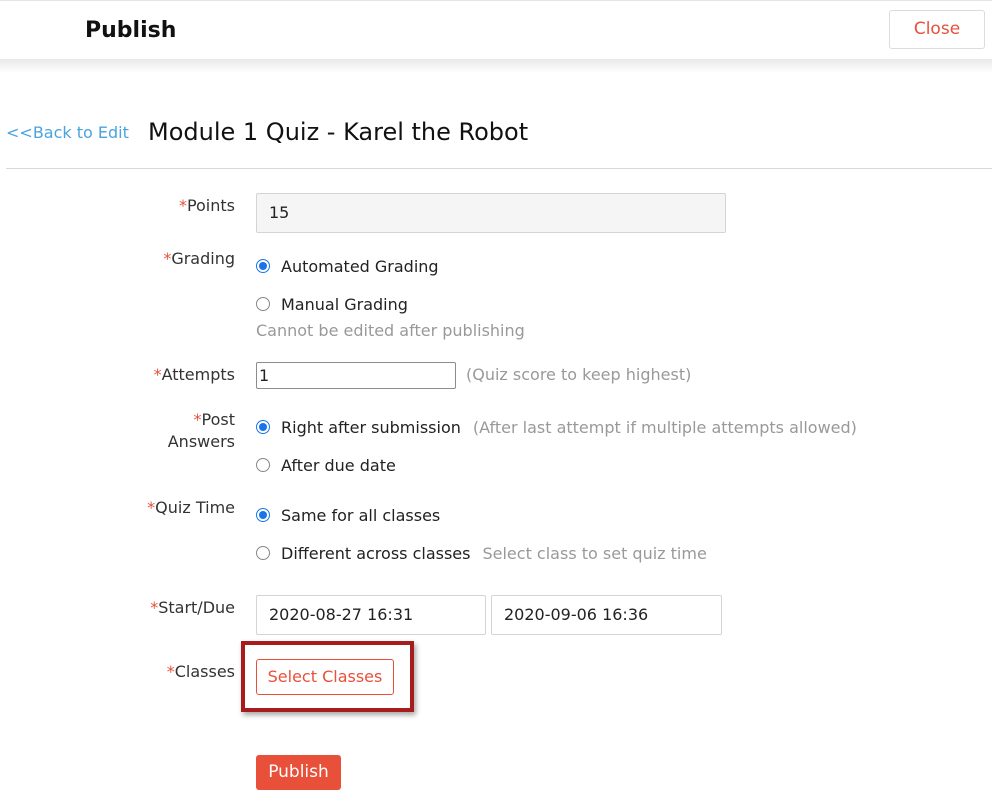 The image size is (992, 800). I want to click on quiz-time-option-different-label: Different across classes, so click(376, 553).